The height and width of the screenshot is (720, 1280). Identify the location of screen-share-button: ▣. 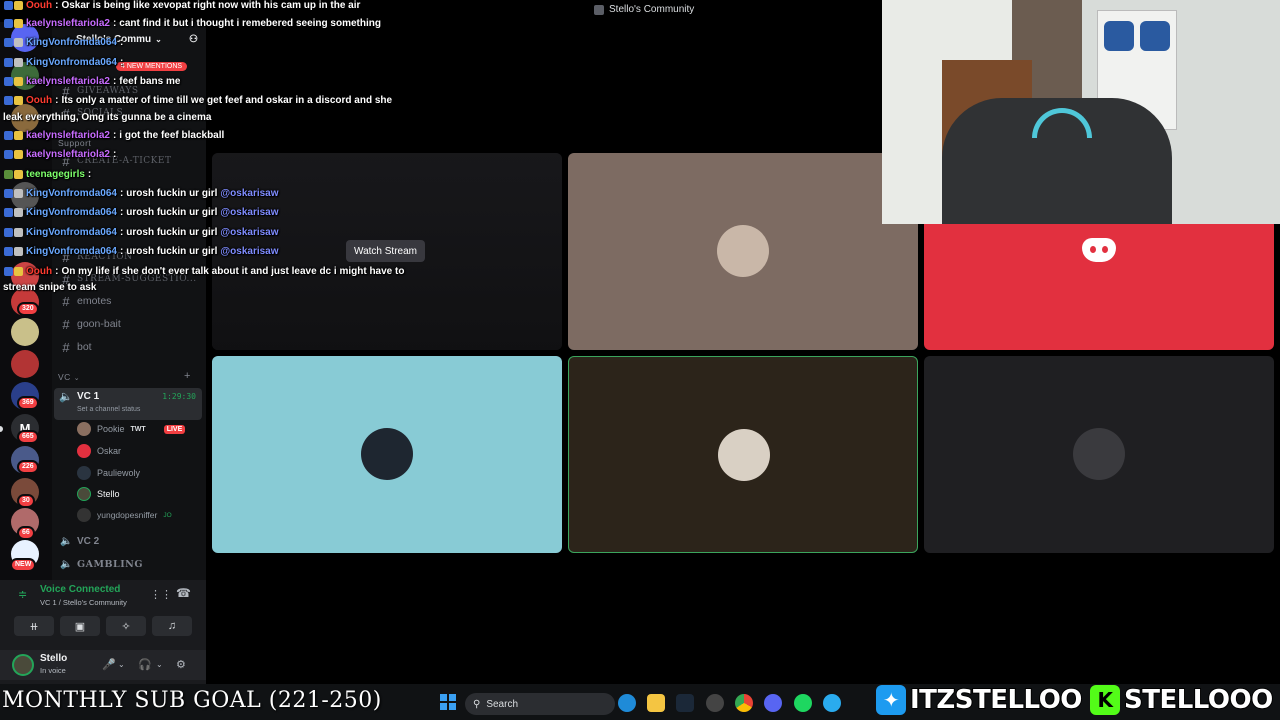
(80, 626).